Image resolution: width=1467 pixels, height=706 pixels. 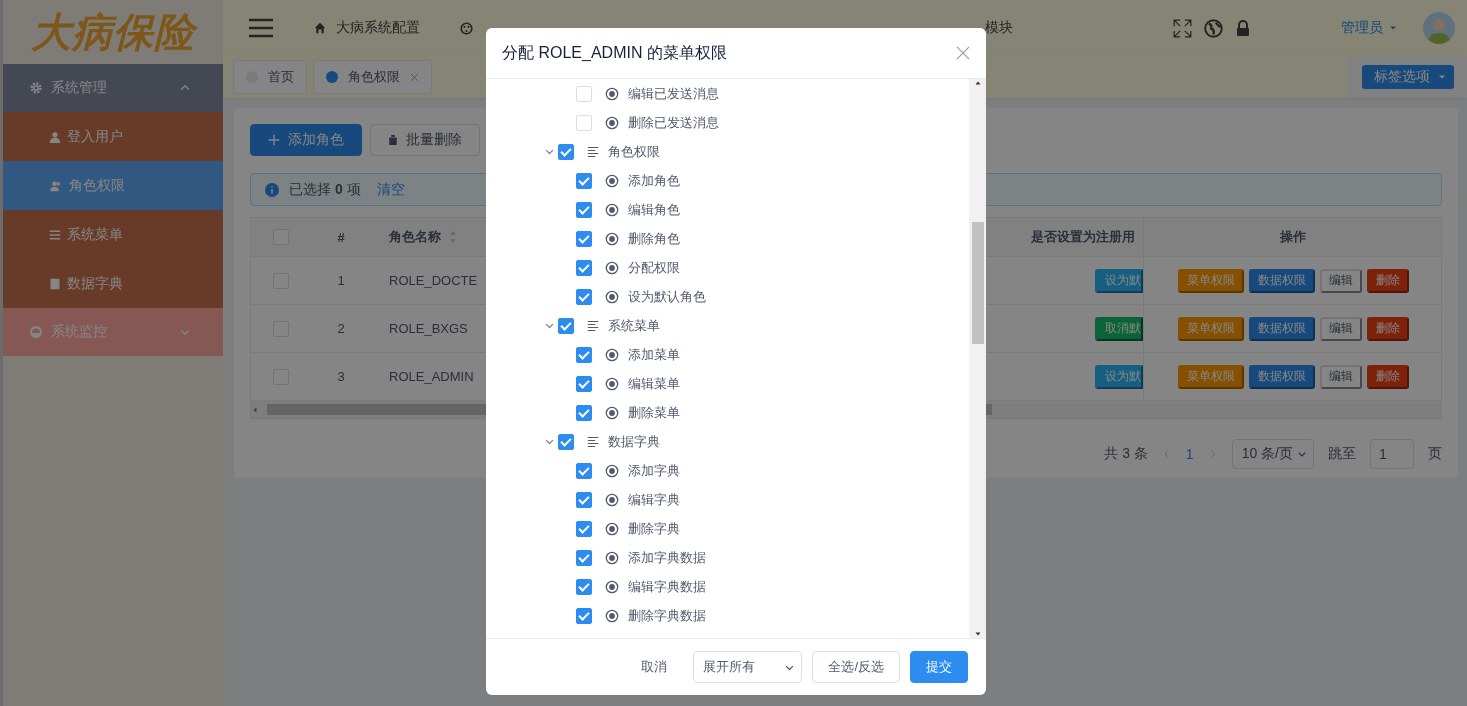 I want to click on column-header: #, so click(x=341, y=237).